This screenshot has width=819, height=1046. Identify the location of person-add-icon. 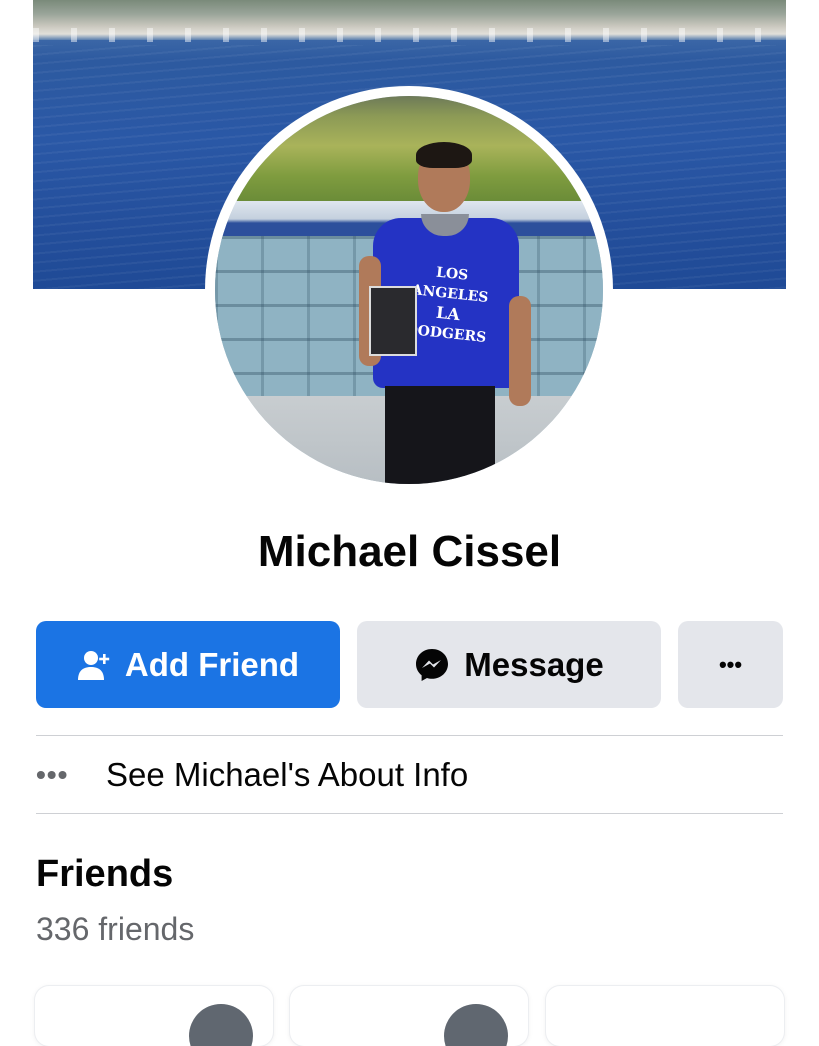
(94, 665).